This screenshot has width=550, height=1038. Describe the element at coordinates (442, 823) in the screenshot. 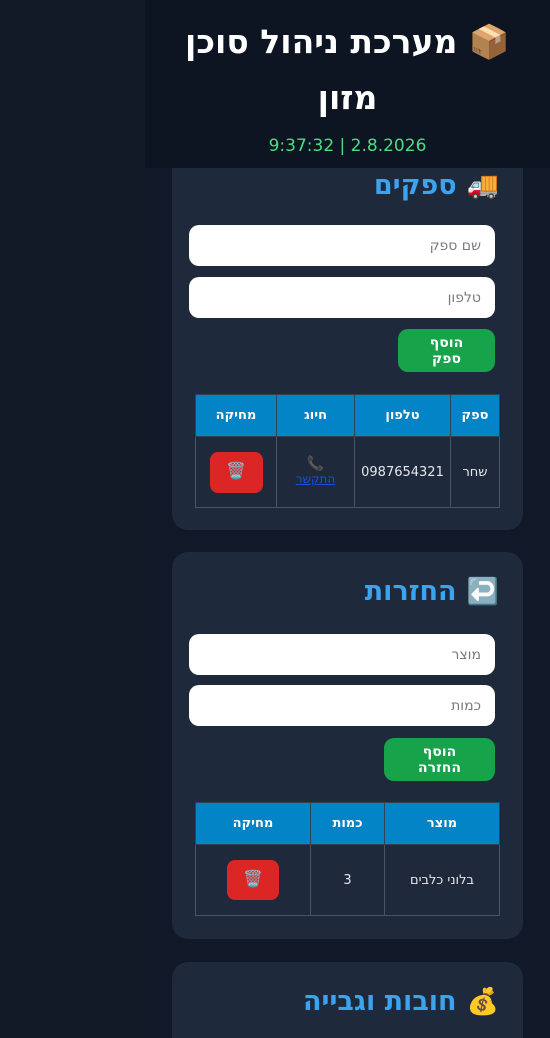

I see `column-header: מוצר` at that location.